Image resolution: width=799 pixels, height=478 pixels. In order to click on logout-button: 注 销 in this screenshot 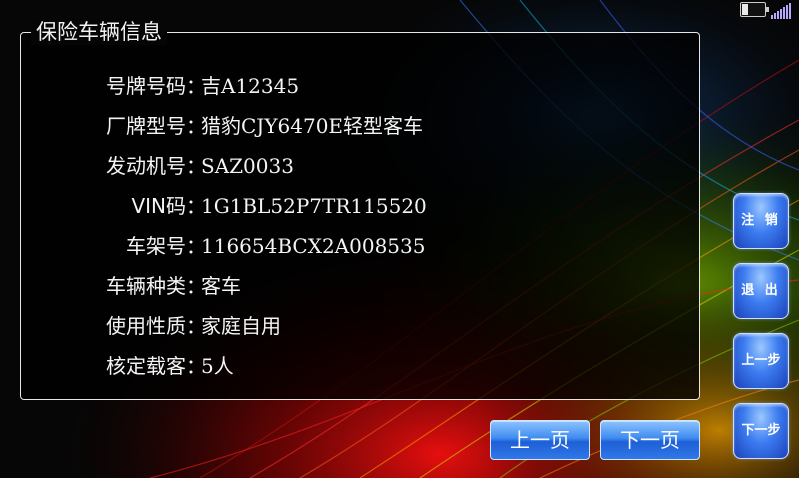, I will do `click(761, 221)`.